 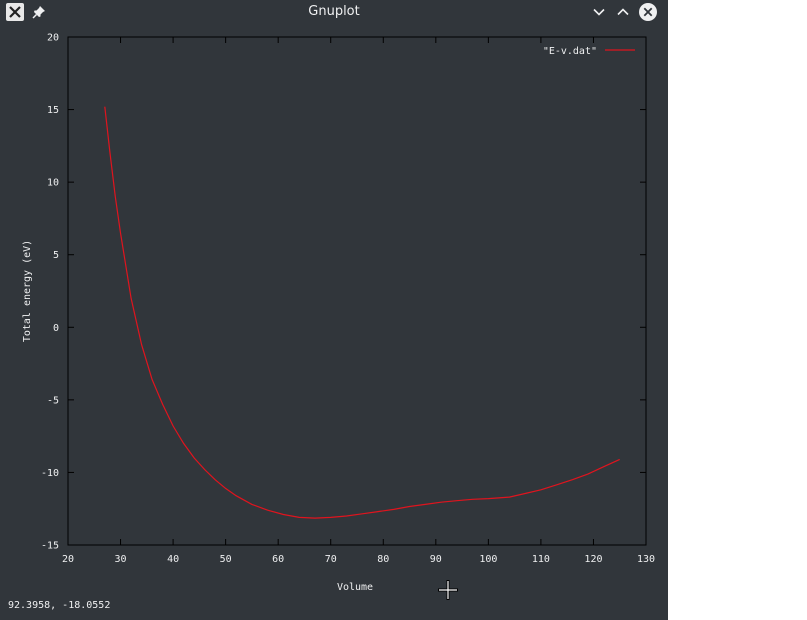 What do you see at coordinates (436, 559) in the screenshot?
I see `x-tick-label-90: 90` at bounding box center [436, 559].